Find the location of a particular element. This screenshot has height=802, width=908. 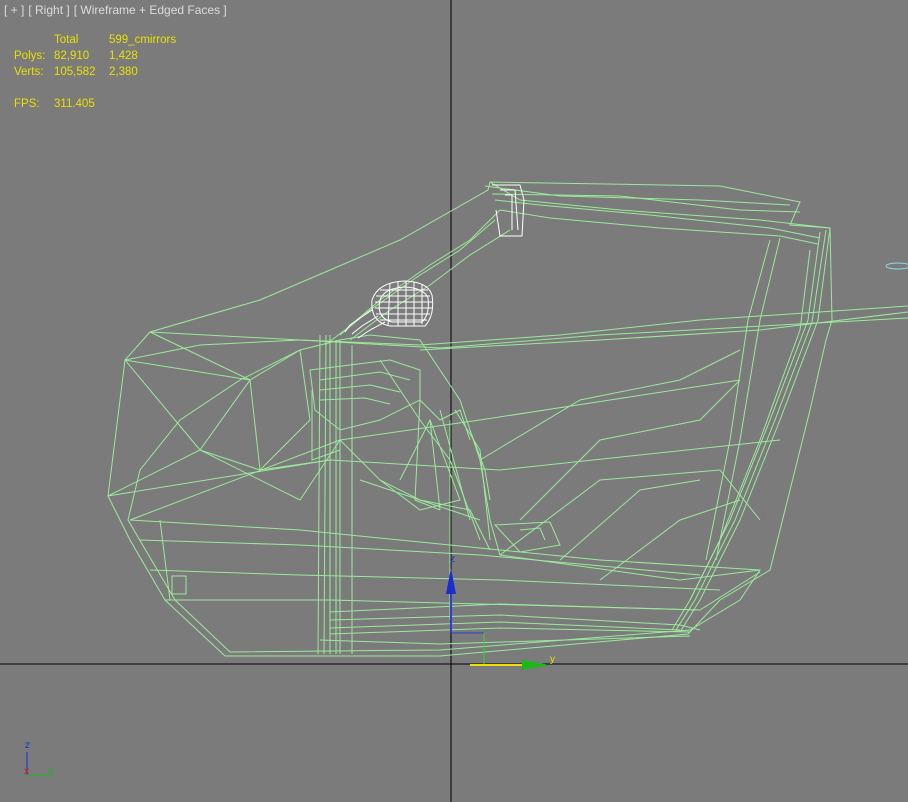

tripod-y-label: y is located at coordinates (51, 771).